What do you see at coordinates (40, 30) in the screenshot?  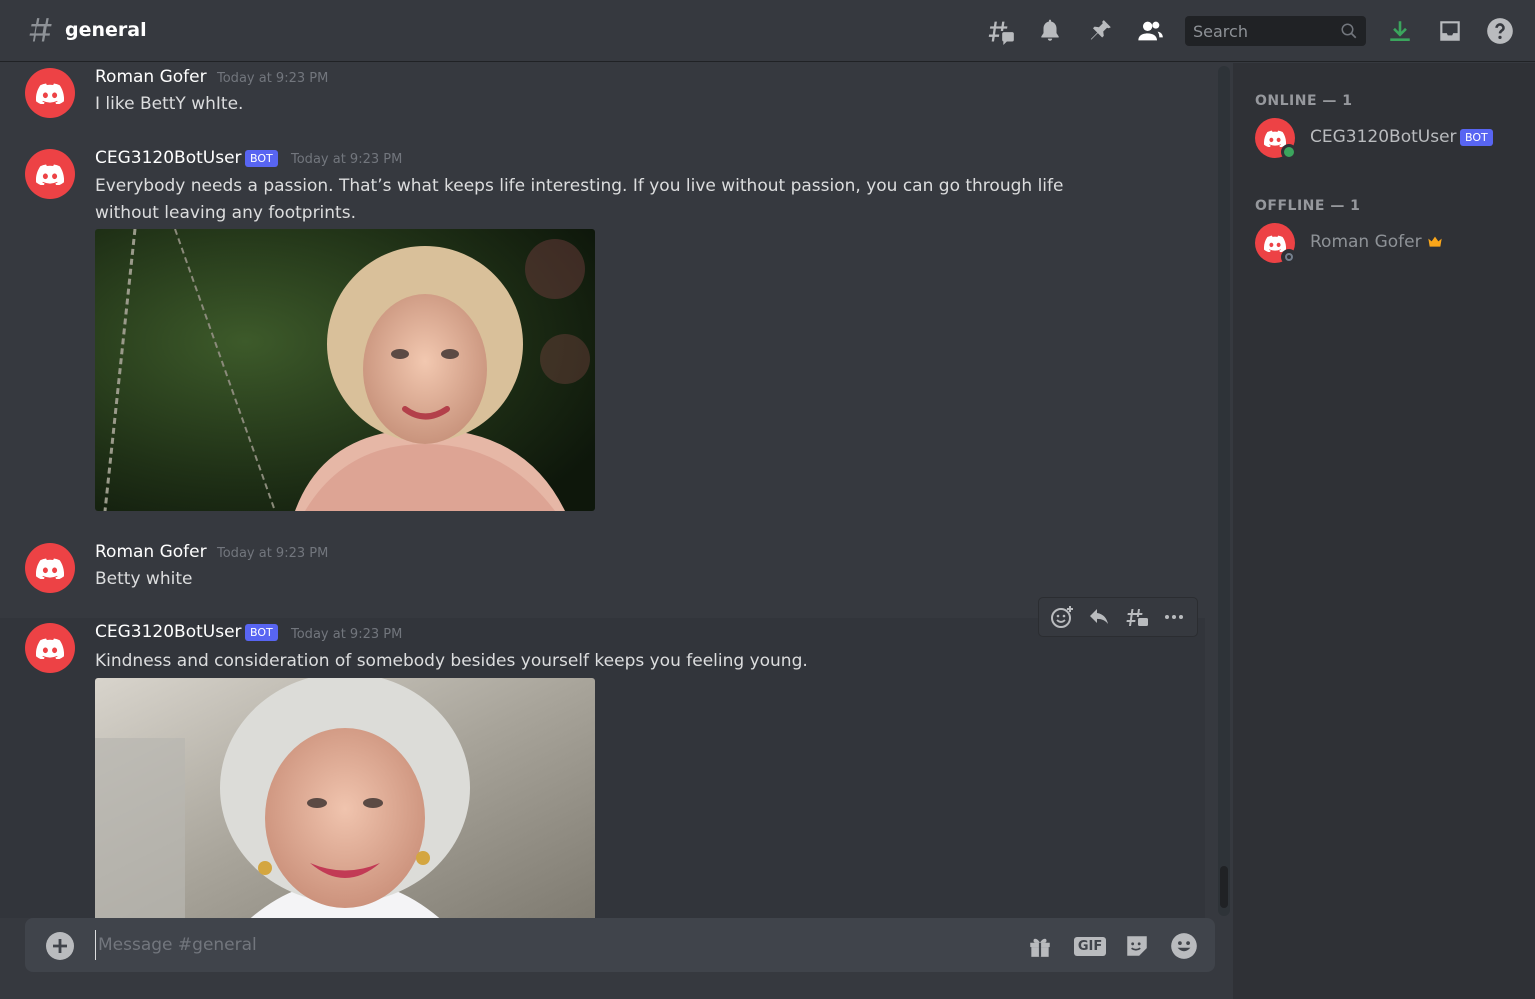 I see `channel-hash-icon` at bounding box center [40, 30].